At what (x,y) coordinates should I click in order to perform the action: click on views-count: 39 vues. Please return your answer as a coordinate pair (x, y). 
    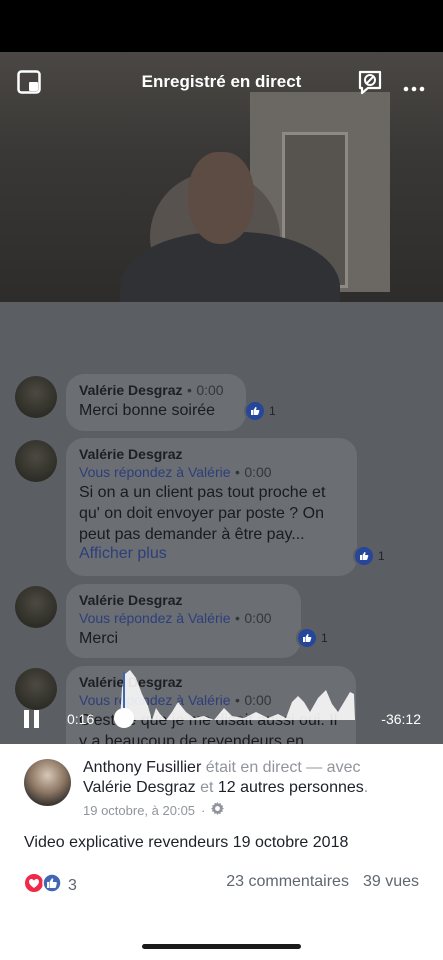
    Looking at the image, I should click on (390, 881).